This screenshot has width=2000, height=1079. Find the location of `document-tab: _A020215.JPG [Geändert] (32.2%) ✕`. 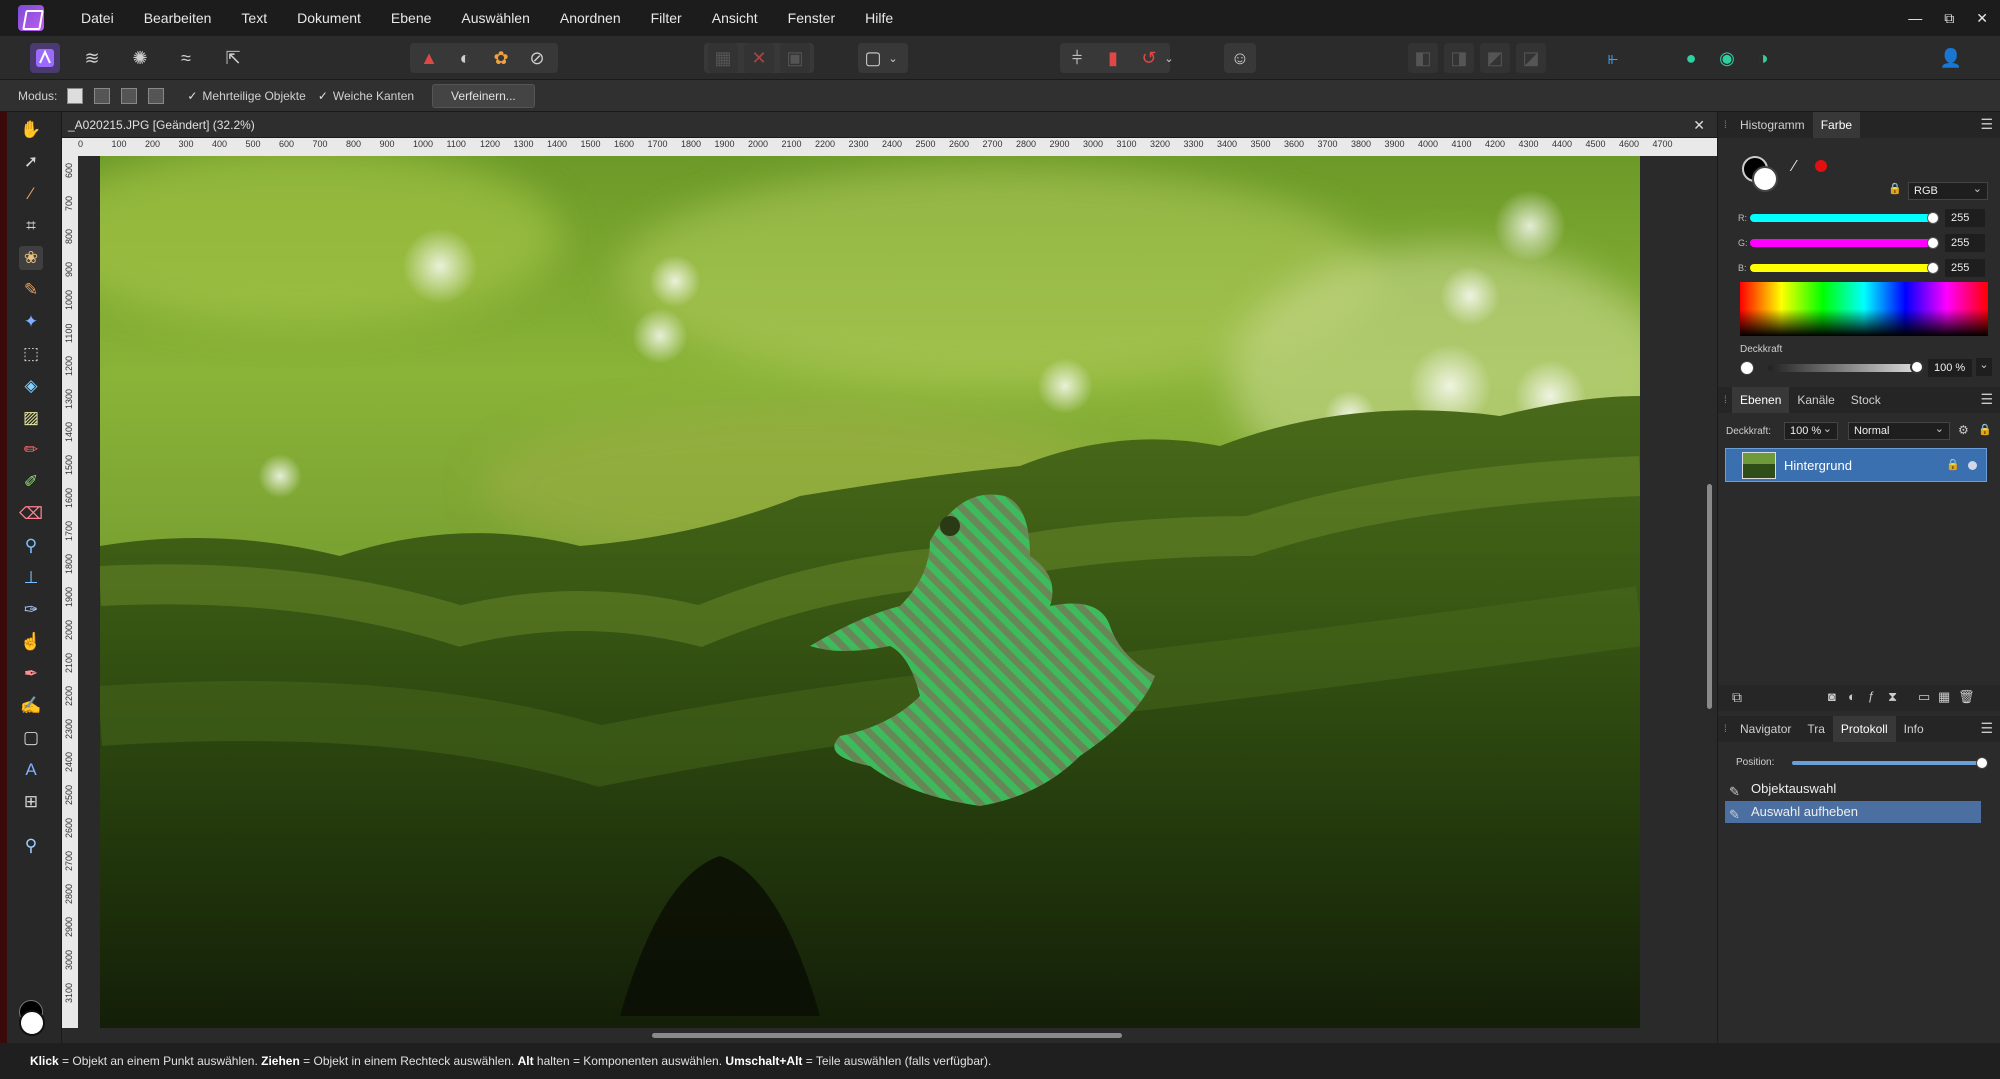

document-tab: _A020215.JPG [Geändert] (32.2%) ✕ is located at coordinates (889, 125).